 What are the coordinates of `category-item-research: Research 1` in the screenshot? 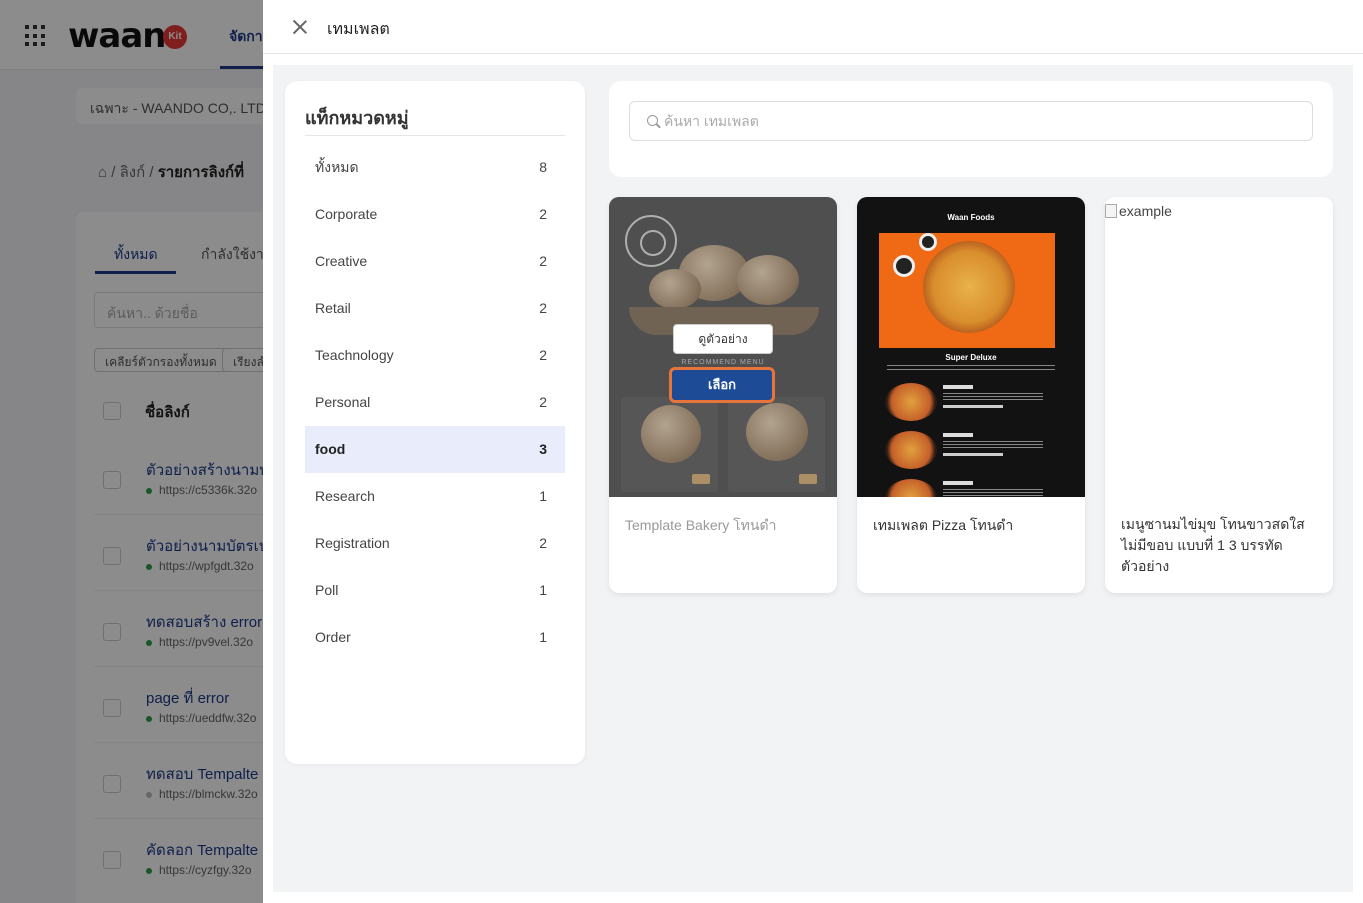 It's located at (435, 496).